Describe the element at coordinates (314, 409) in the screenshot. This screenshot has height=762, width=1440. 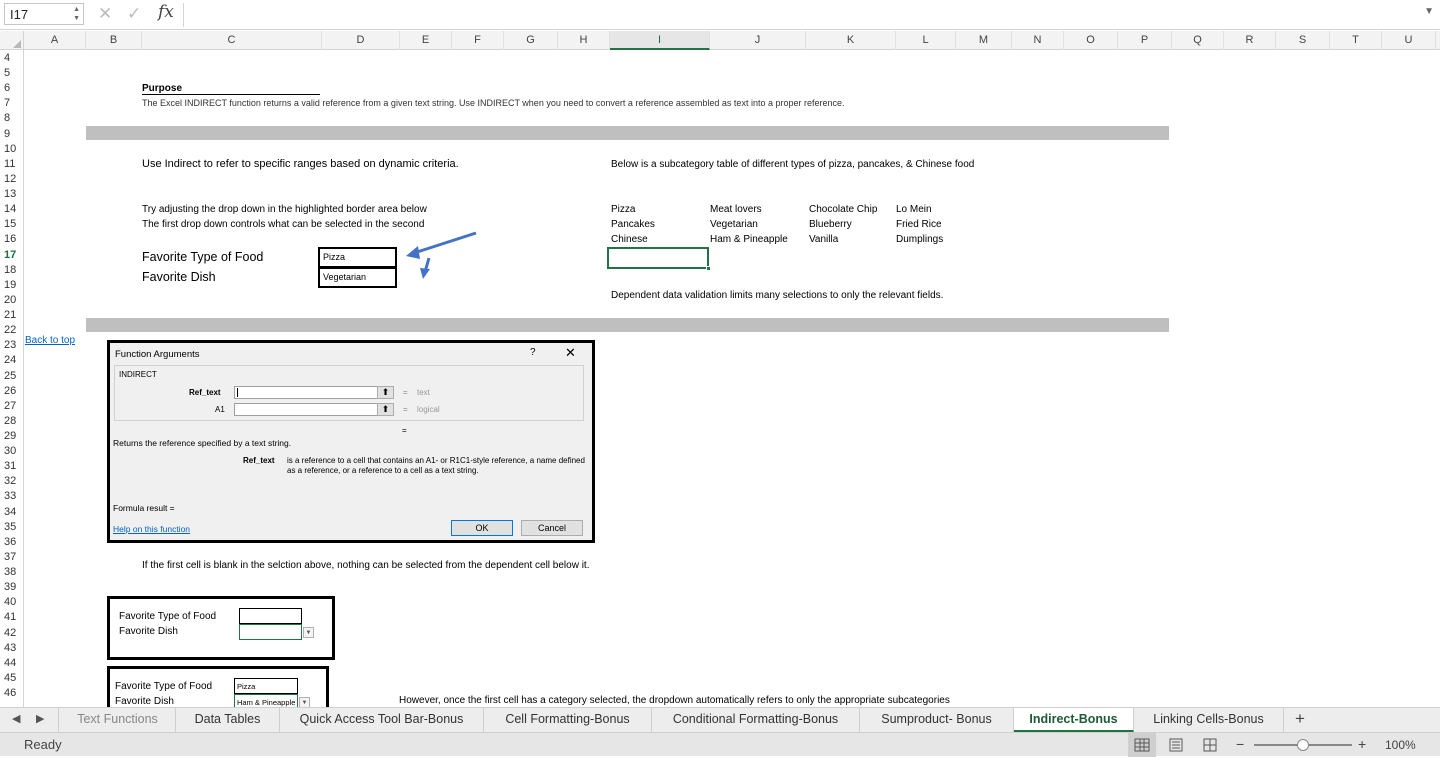
I see `a1-input` at that location.